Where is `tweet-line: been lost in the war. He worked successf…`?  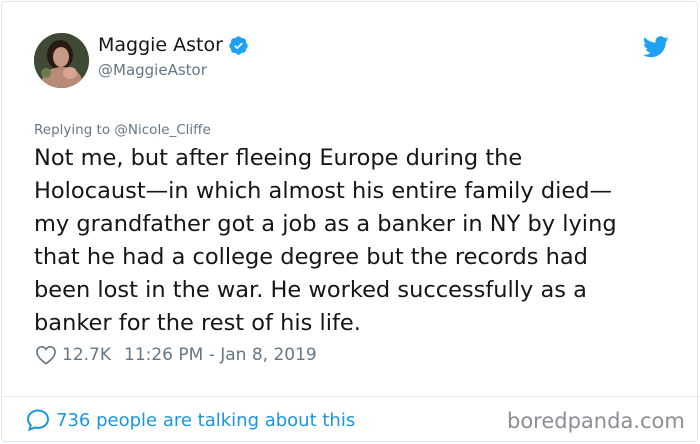
tweet-line: been lost in the war. He worked successf… is located at coordinates (310, 290).